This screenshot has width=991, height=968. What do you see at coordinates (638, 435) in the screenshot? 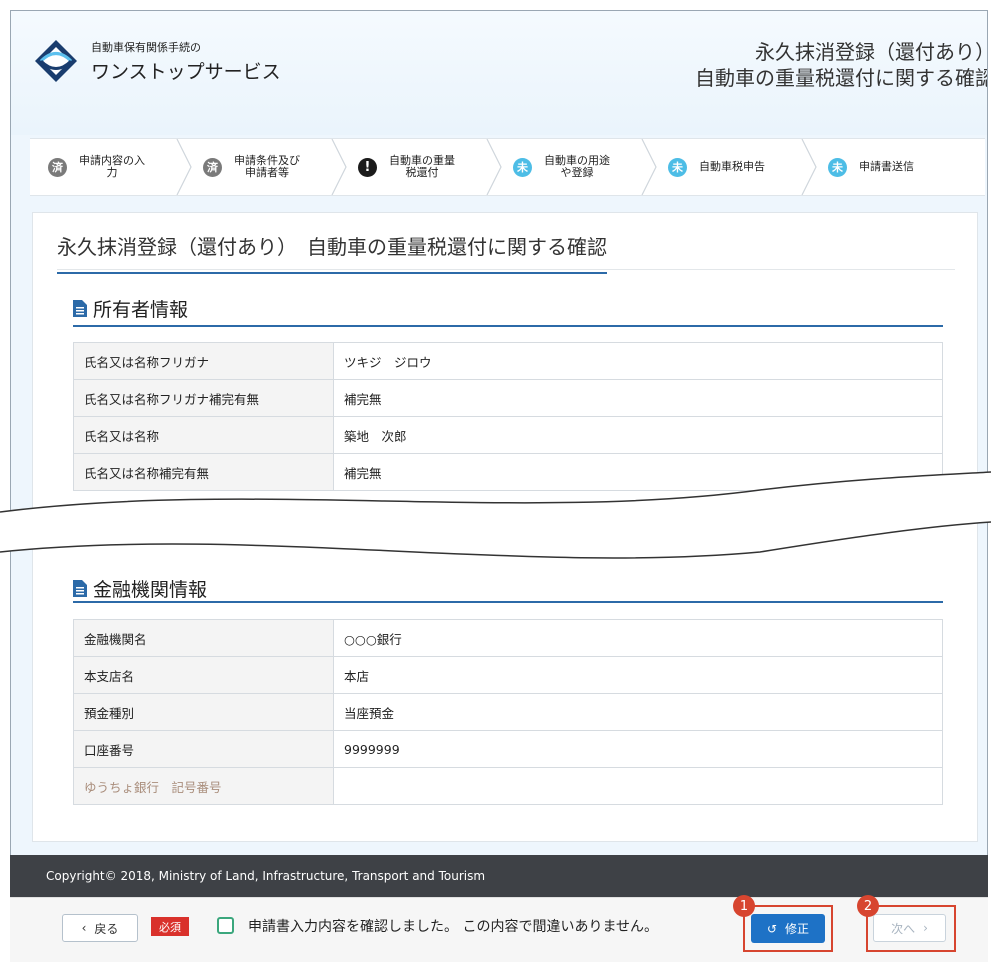
I see `field-value: 築地 次郎` at bounding box center [638, 435].